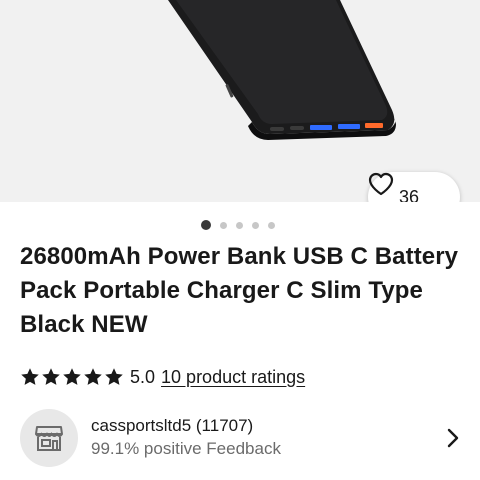  What do you see at coordinates (453, 440) in the screenshot?
I see `chevron-right-icon` at bounding box center [453, 440].